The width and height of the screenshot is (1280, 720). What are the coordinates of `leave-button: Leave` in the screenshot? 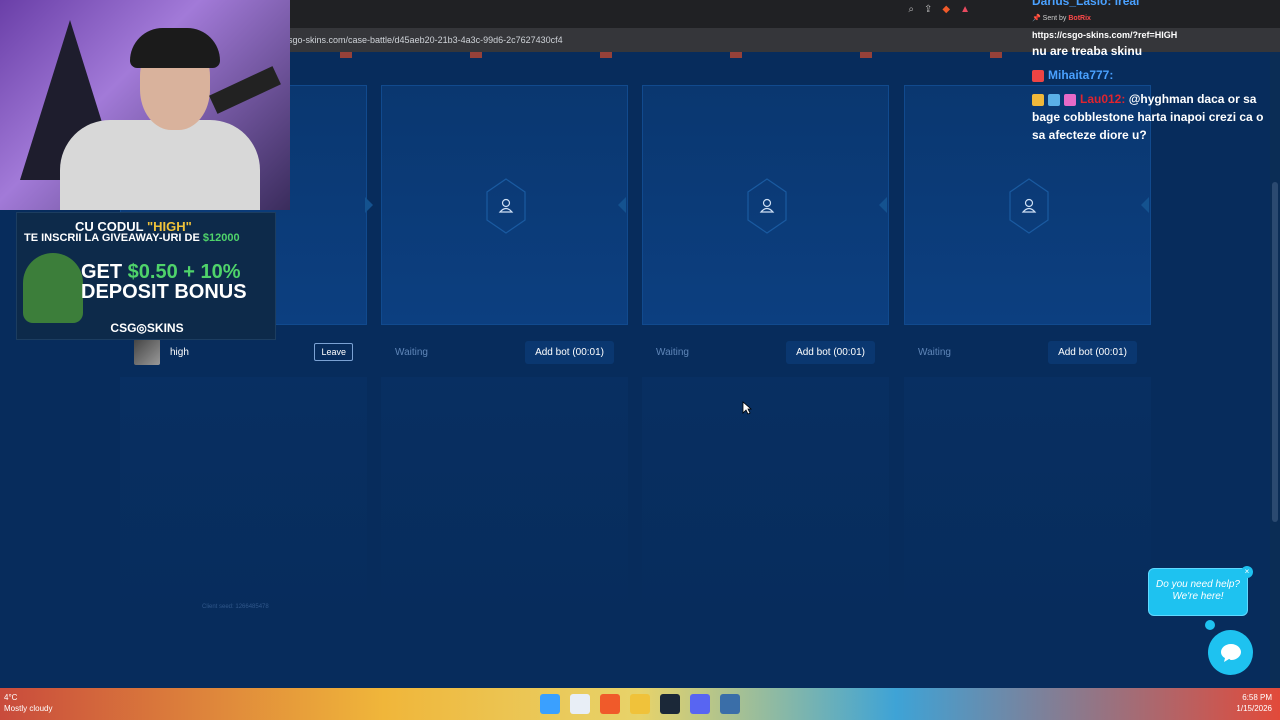 It's located at (333, 352).